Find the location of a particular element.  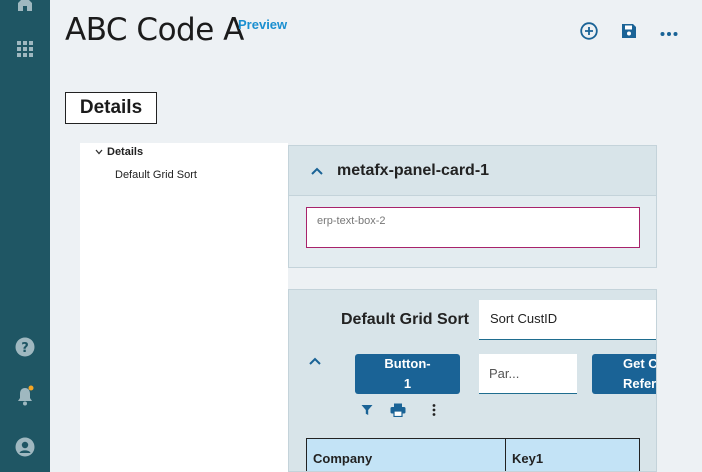

grid-more-button is located at coordinates (434, 412).